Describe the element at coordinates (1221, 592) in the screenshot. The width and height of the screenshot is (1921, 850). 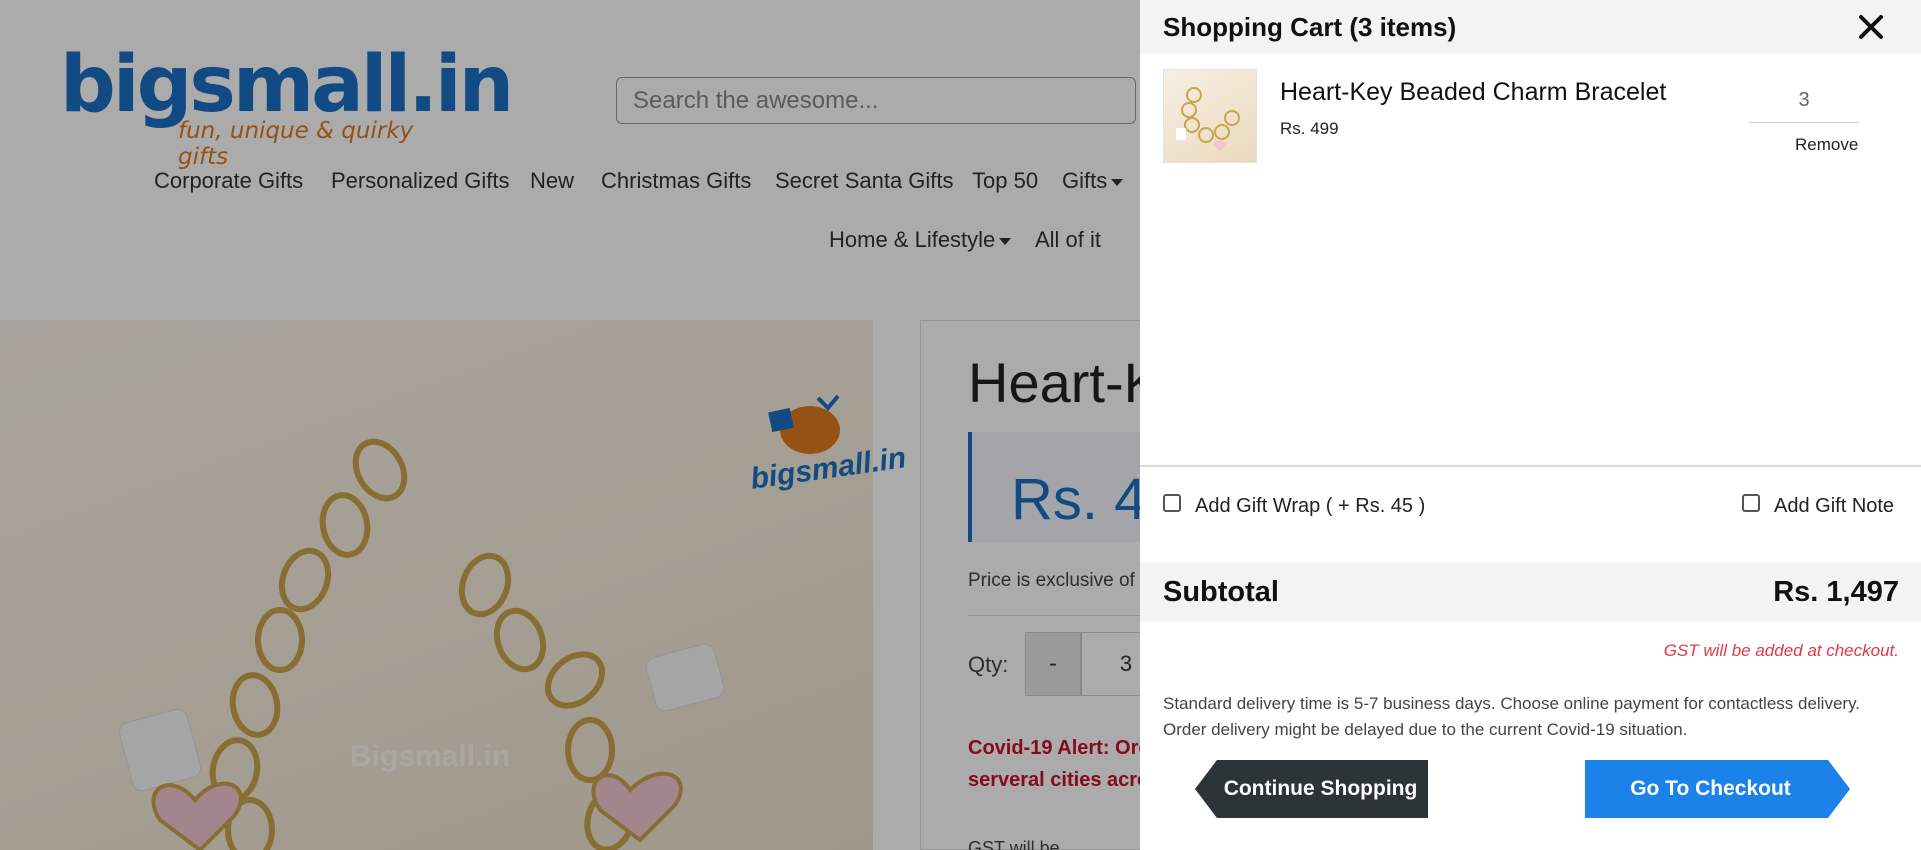
I see `subtotal-label: Subtotal` at that location.